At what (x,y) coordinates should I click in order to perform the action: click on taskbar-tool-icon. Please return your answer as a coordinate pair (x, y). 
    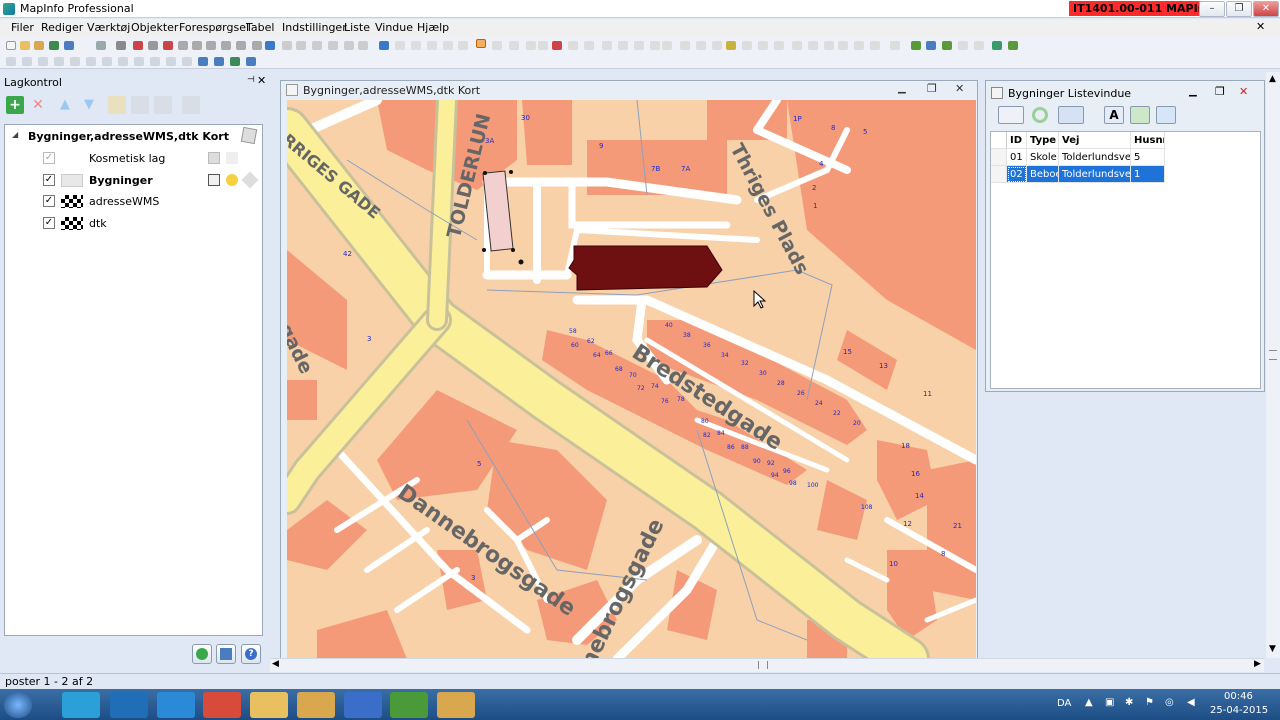
    Looking at the image, I should click on (409, 705).